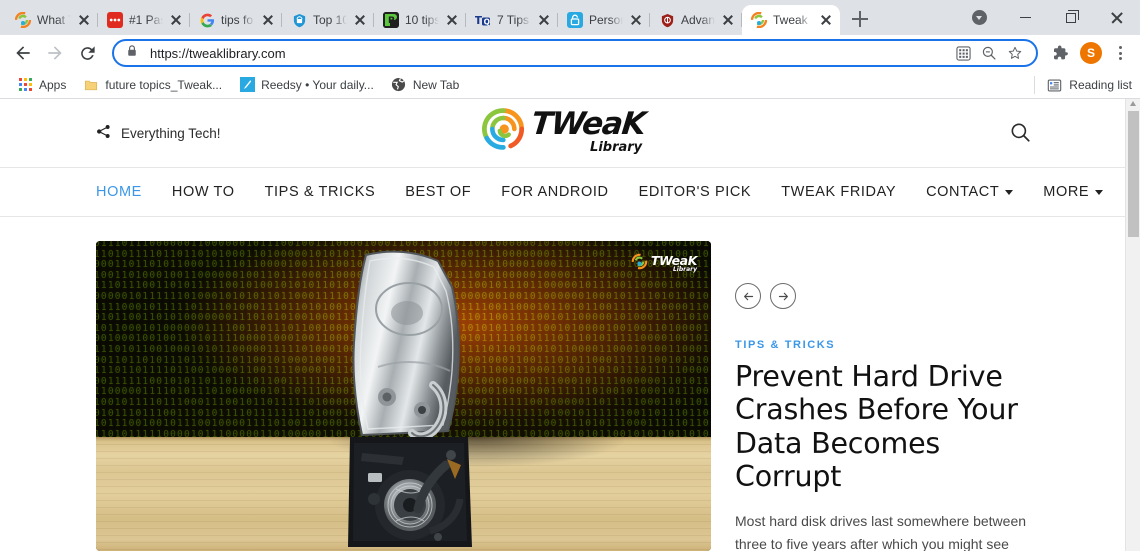  I want to click on reading-list-icon, so click(1054, 85).